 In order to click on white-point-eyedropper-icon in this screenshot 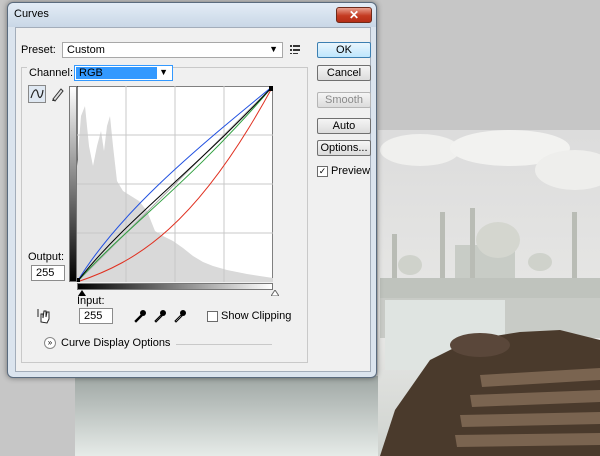, I will do `click(180, 316)`.